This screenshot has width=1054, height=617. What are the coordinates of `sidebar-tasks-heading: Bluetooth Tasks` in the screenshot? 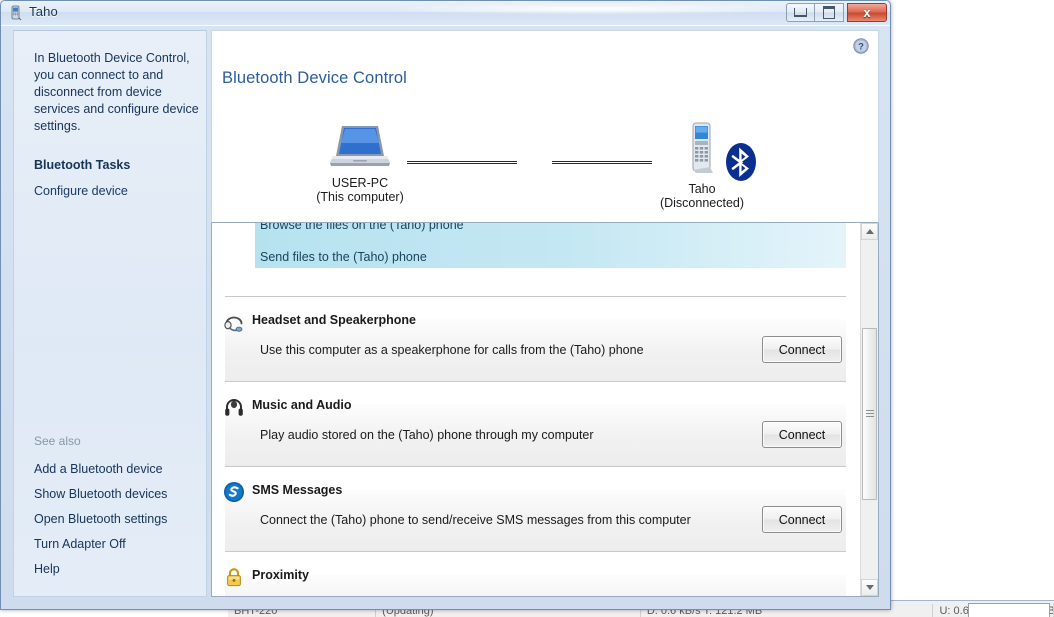 It's located at (82, 165).